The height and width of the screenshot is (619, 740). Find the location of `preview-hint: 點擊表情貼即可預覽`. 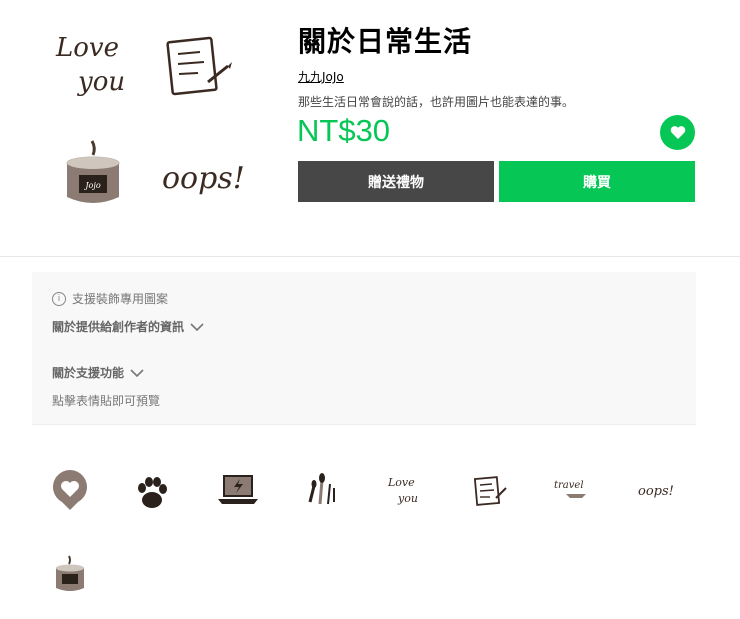

preview-hint: 點擊表情貼即可預覽 is located at coordinates (106, 401).